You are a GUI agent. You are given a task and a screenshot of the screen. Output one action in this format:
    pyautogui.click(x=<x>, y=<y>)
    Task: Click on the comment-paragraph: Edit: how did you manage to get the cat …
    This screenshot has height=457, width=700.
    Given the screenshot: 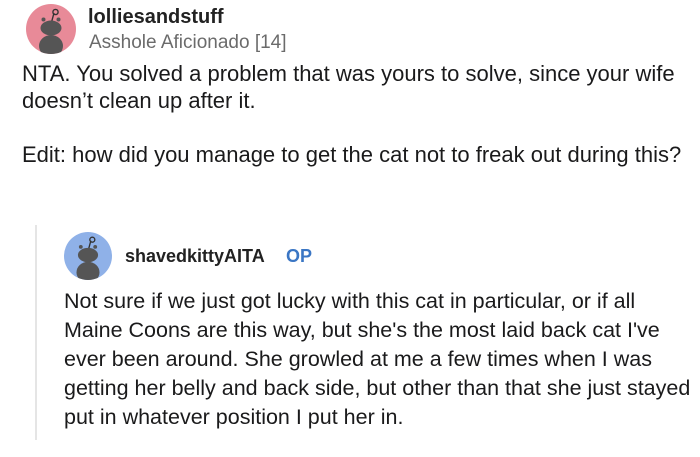 What is the action you would take?
    pyautogui.click(x=352, y=154)
    